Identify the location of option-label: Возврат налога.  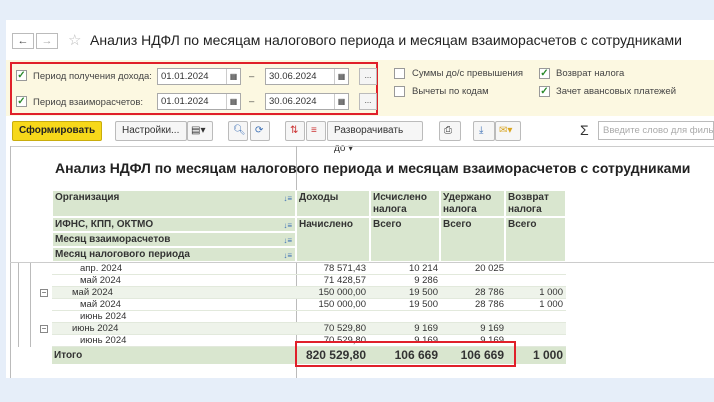
(590, 73).